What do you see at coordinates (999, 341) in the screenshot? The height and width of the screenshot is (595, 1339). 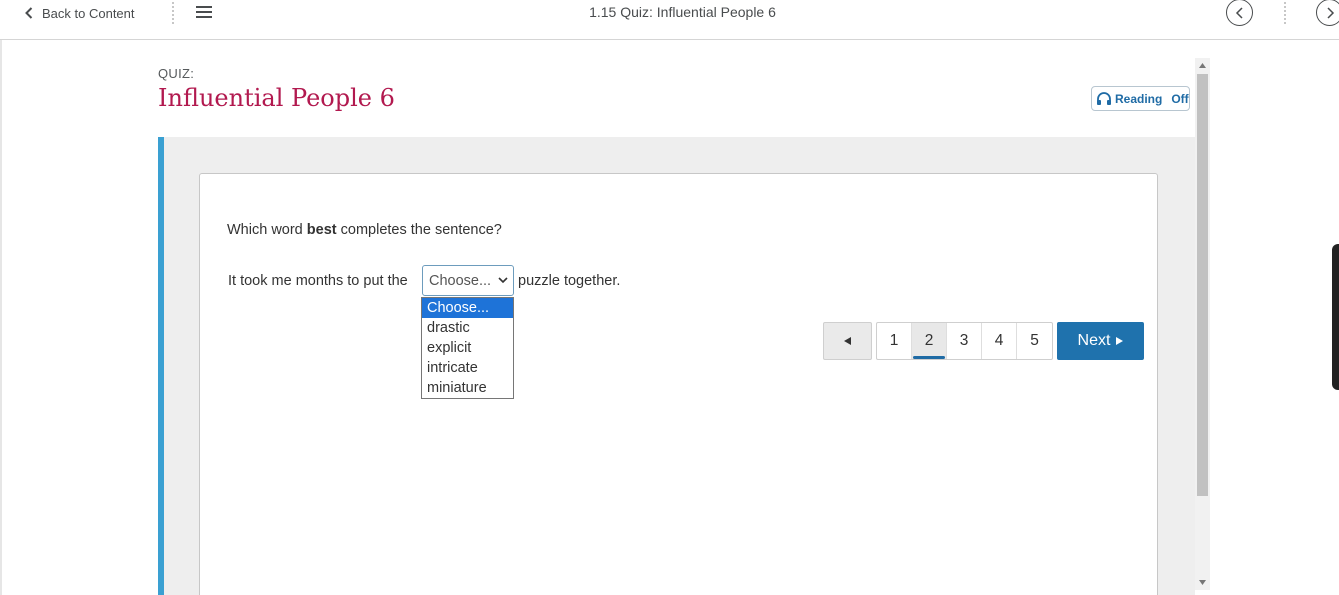 I see `page-button-4: 4` at bounding box center [999, 341].